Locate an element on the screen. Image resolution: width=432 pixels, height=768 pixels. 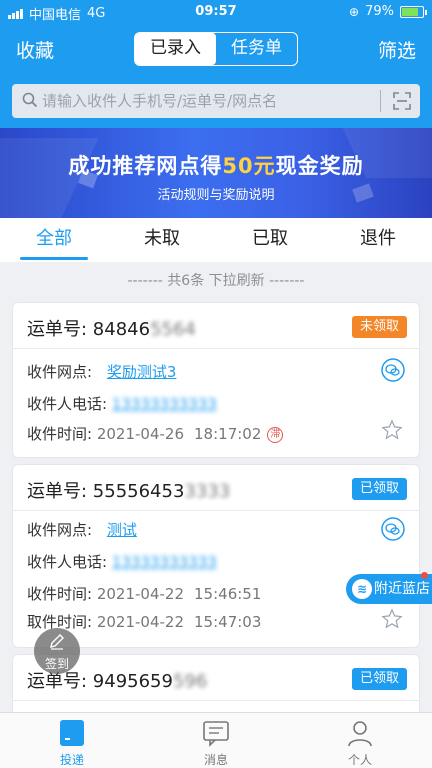
scan-icon is located at coordinates (402, 101).